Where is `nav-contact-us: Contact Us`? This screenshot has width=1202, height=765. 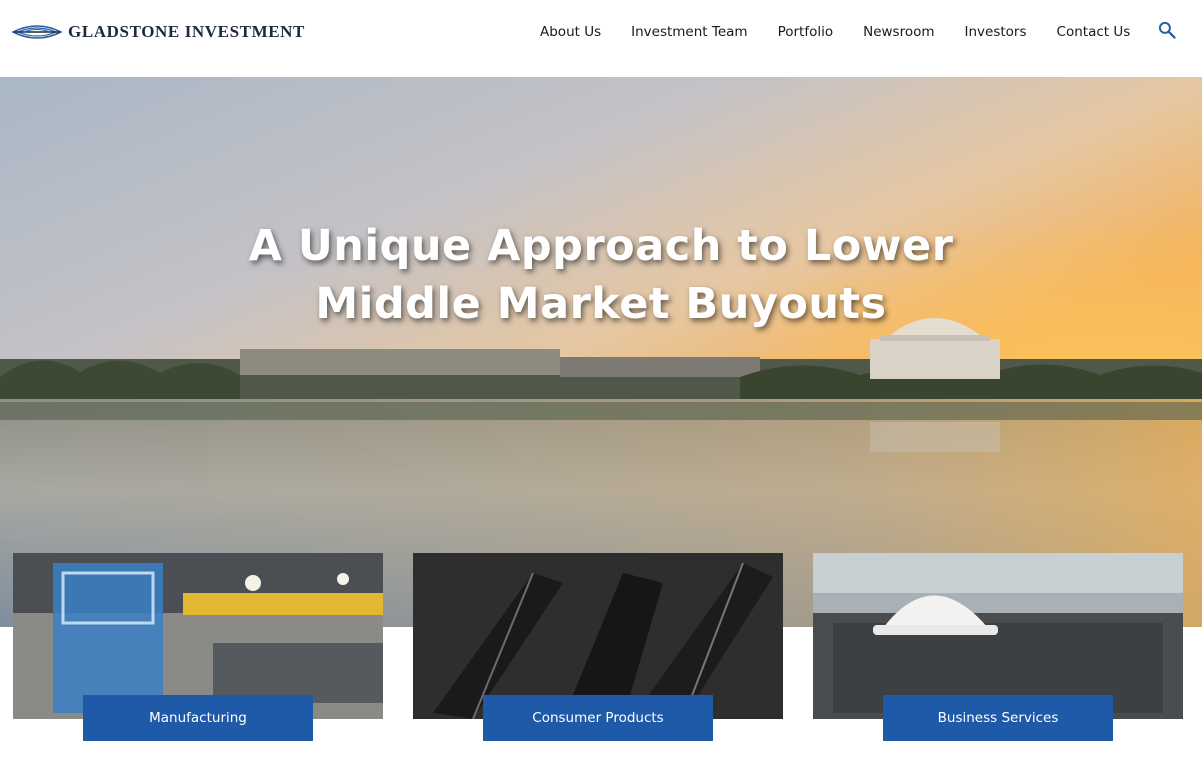
nav-contact-us: Contact Us is located at coordinates (1094, 32).